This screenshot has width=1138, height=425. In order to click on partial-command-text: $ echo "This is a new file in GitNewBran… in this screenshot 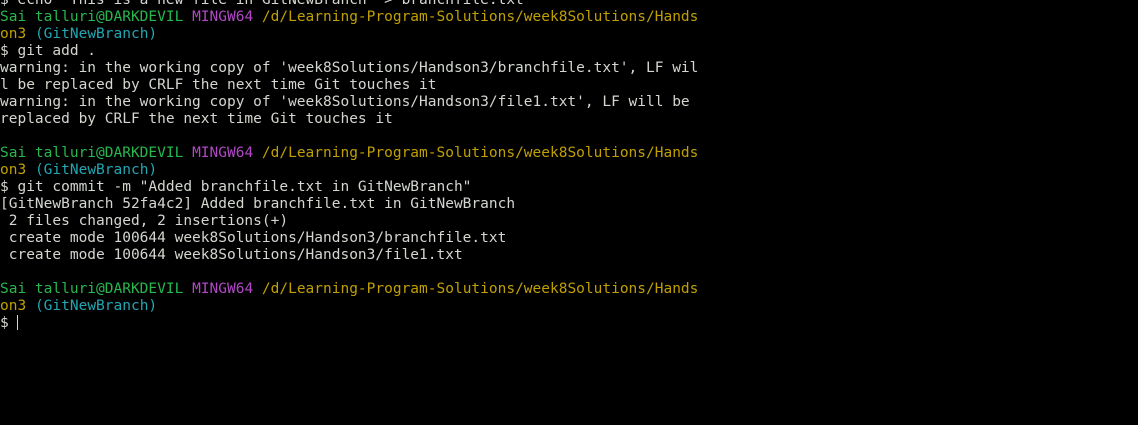, I will do `click(262, 4)`.